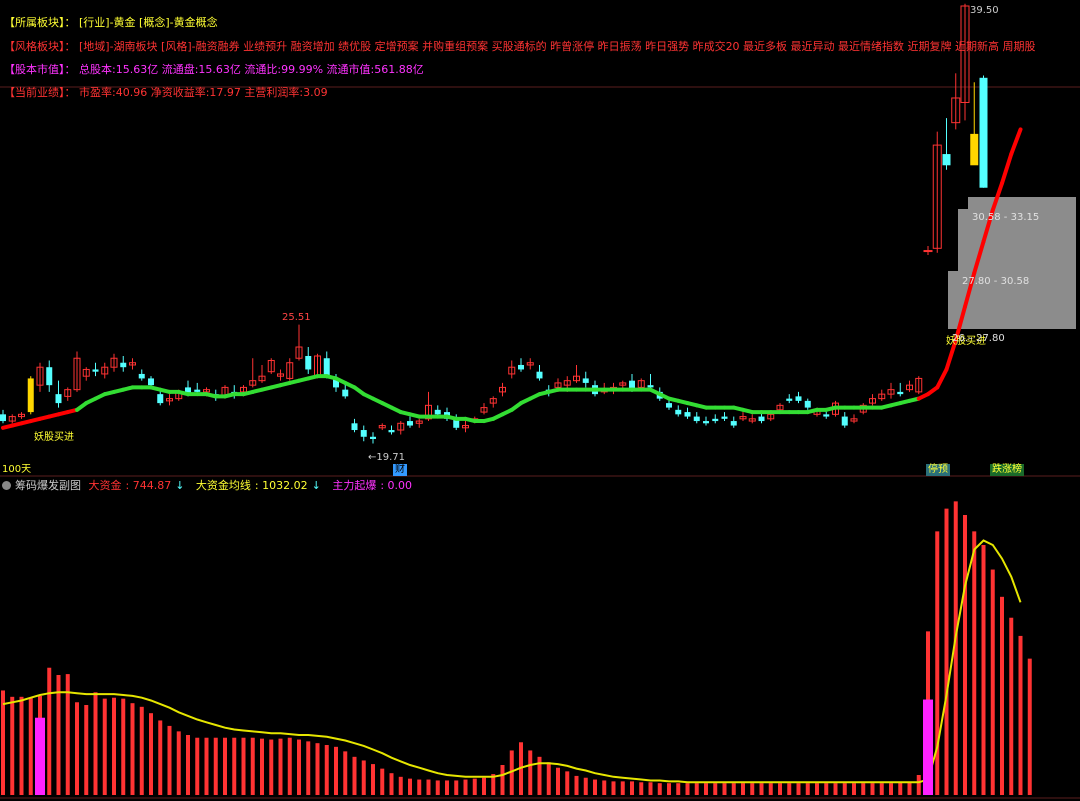 The height and width of the screenshot is (801, 1080). I want to click on capital-avg-label: 大资金均线, so click(223, 485).